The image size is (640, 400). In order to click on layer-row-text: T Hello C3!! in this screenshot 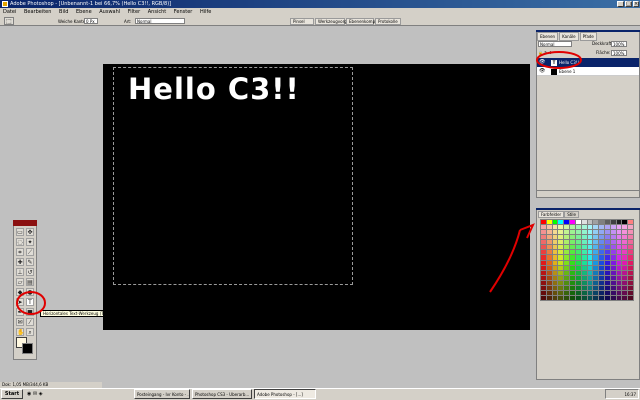, I will do `click(588, 62)`.